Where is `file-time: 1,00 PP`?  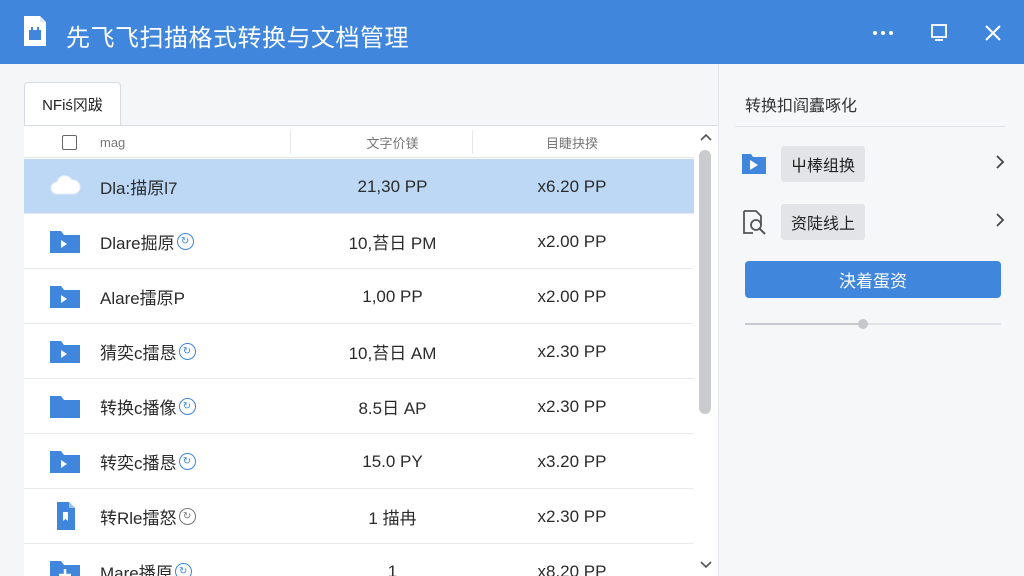
file-time: 1,00 PP is located at coordinates (392, 296).